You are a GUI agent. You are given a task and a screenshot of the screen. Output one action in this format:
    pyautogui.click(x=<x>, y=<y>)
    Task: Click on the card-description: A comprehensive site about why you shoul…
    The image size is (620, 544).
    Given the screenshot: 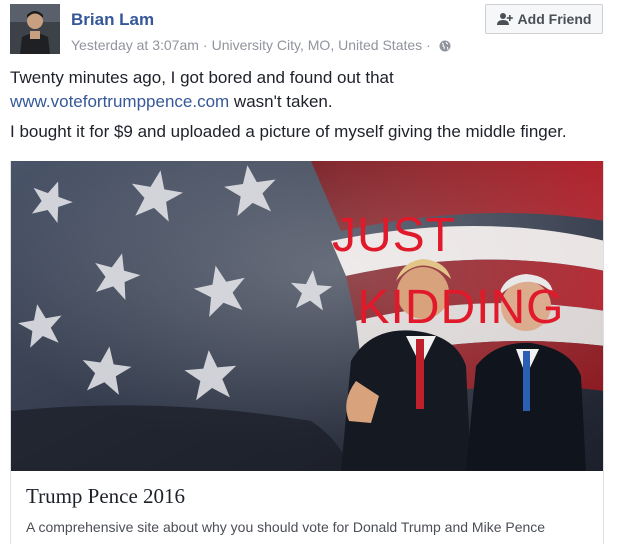 What is the action you would take?
    pyautogui.click(x=286, y=527)
    